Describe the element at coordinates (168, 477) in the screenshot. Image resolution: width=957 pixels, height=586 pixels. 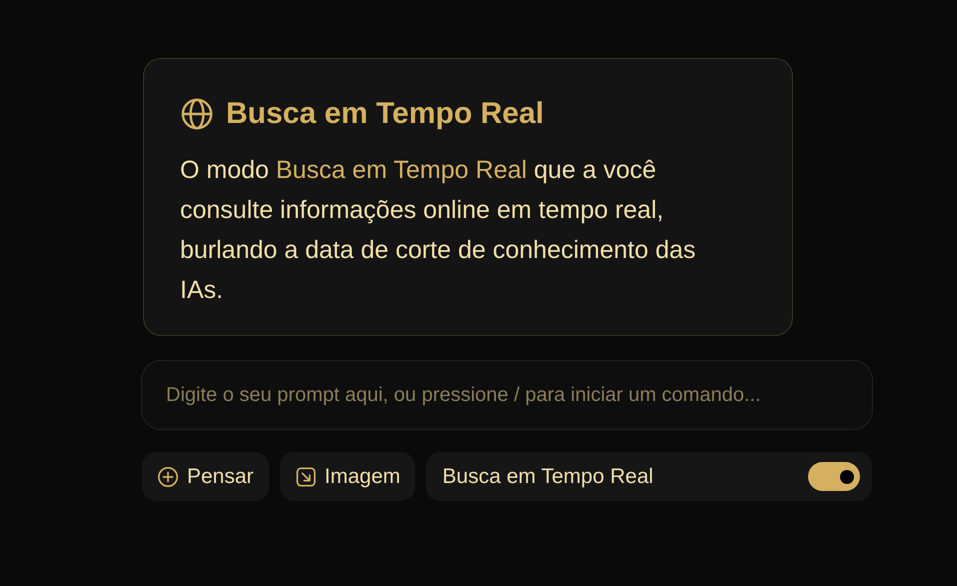
I see `plus-circle-icon` at that location.